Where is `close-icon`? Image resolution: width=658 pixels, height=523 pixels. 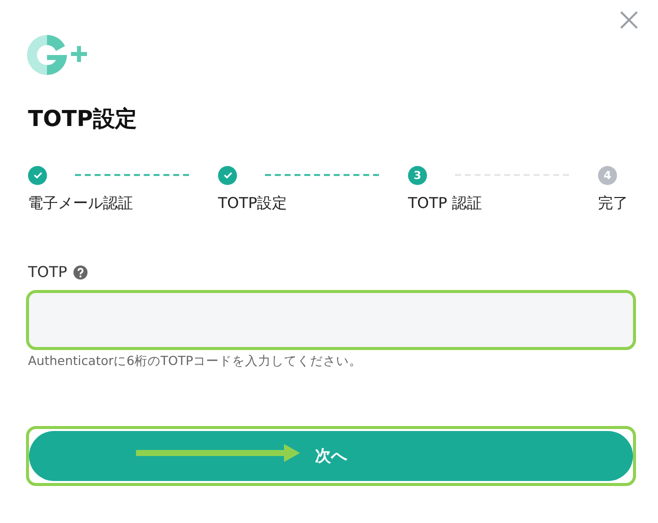 close-icon is located at coordinates (629, 20).